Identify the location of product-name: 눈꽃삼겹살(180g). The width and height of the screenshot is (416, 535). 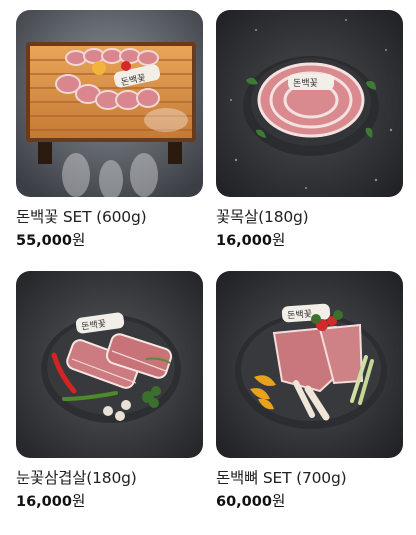
(109, 478).